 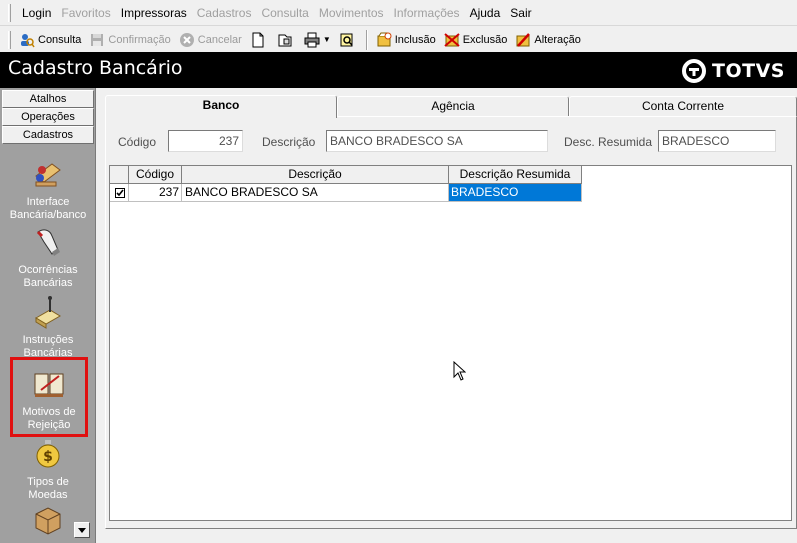 I want to click on menu-impressoras: Impressoras, so click(x=154, y=13).